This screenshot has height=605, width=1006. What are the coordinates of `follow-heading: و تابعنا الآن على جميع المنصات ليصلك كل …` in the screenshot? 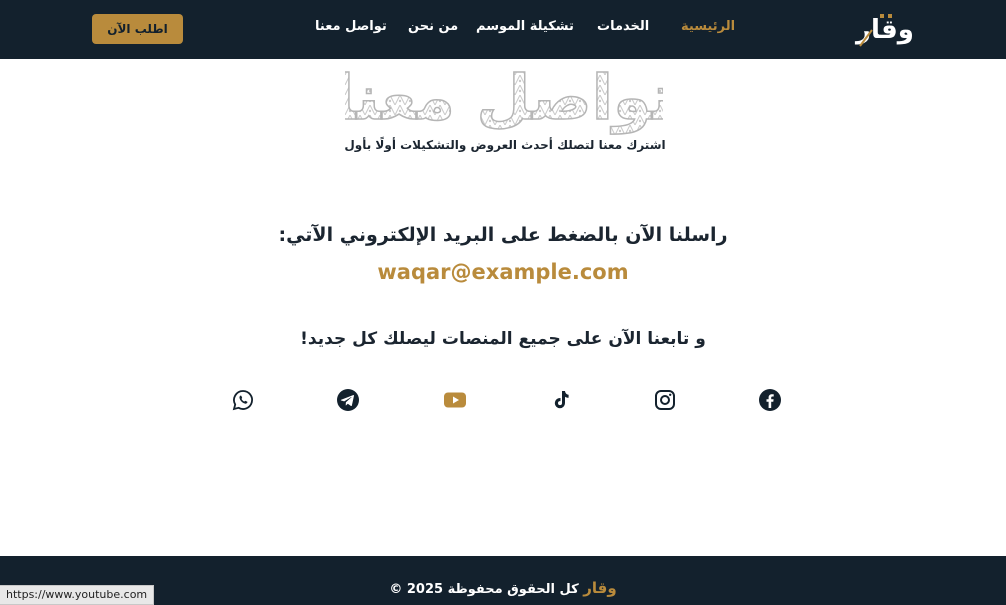 It's located at (503, 339).